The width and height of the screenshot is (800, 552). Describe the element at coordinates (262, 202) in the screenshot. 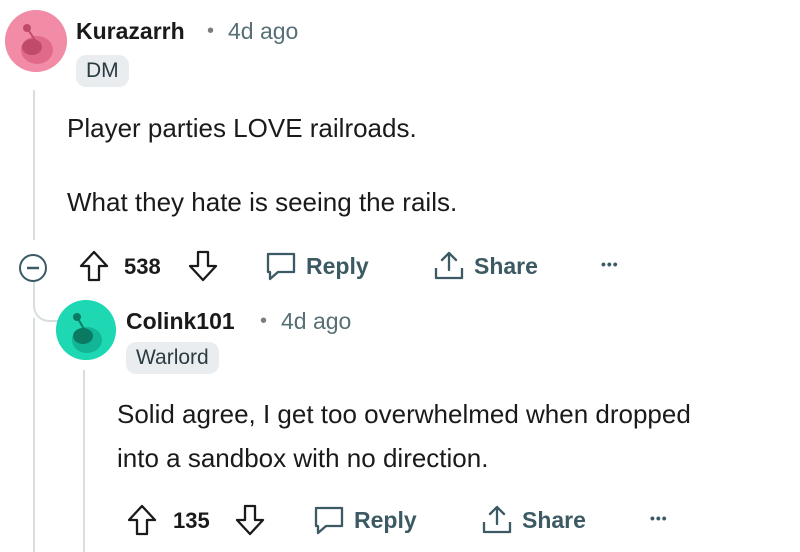

I see `comment-body-line: What they hate is seeing the rails.` at that location.